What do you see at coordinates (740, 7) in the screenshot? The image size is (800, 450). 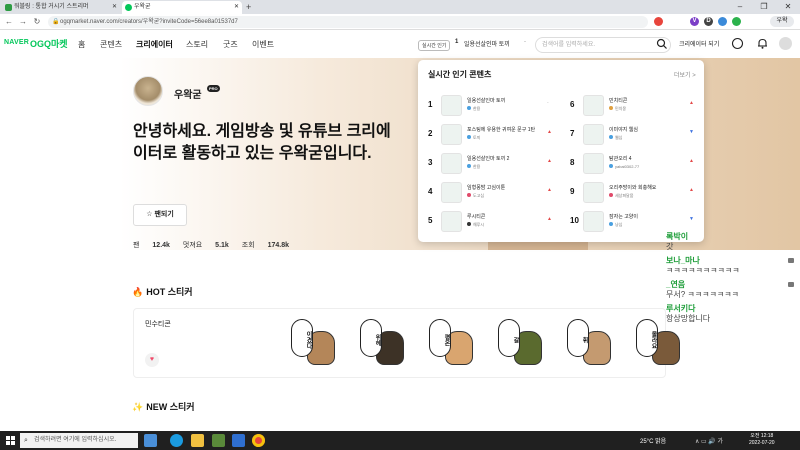 I see `minimize-button: –` at bounding box center [740, 7].